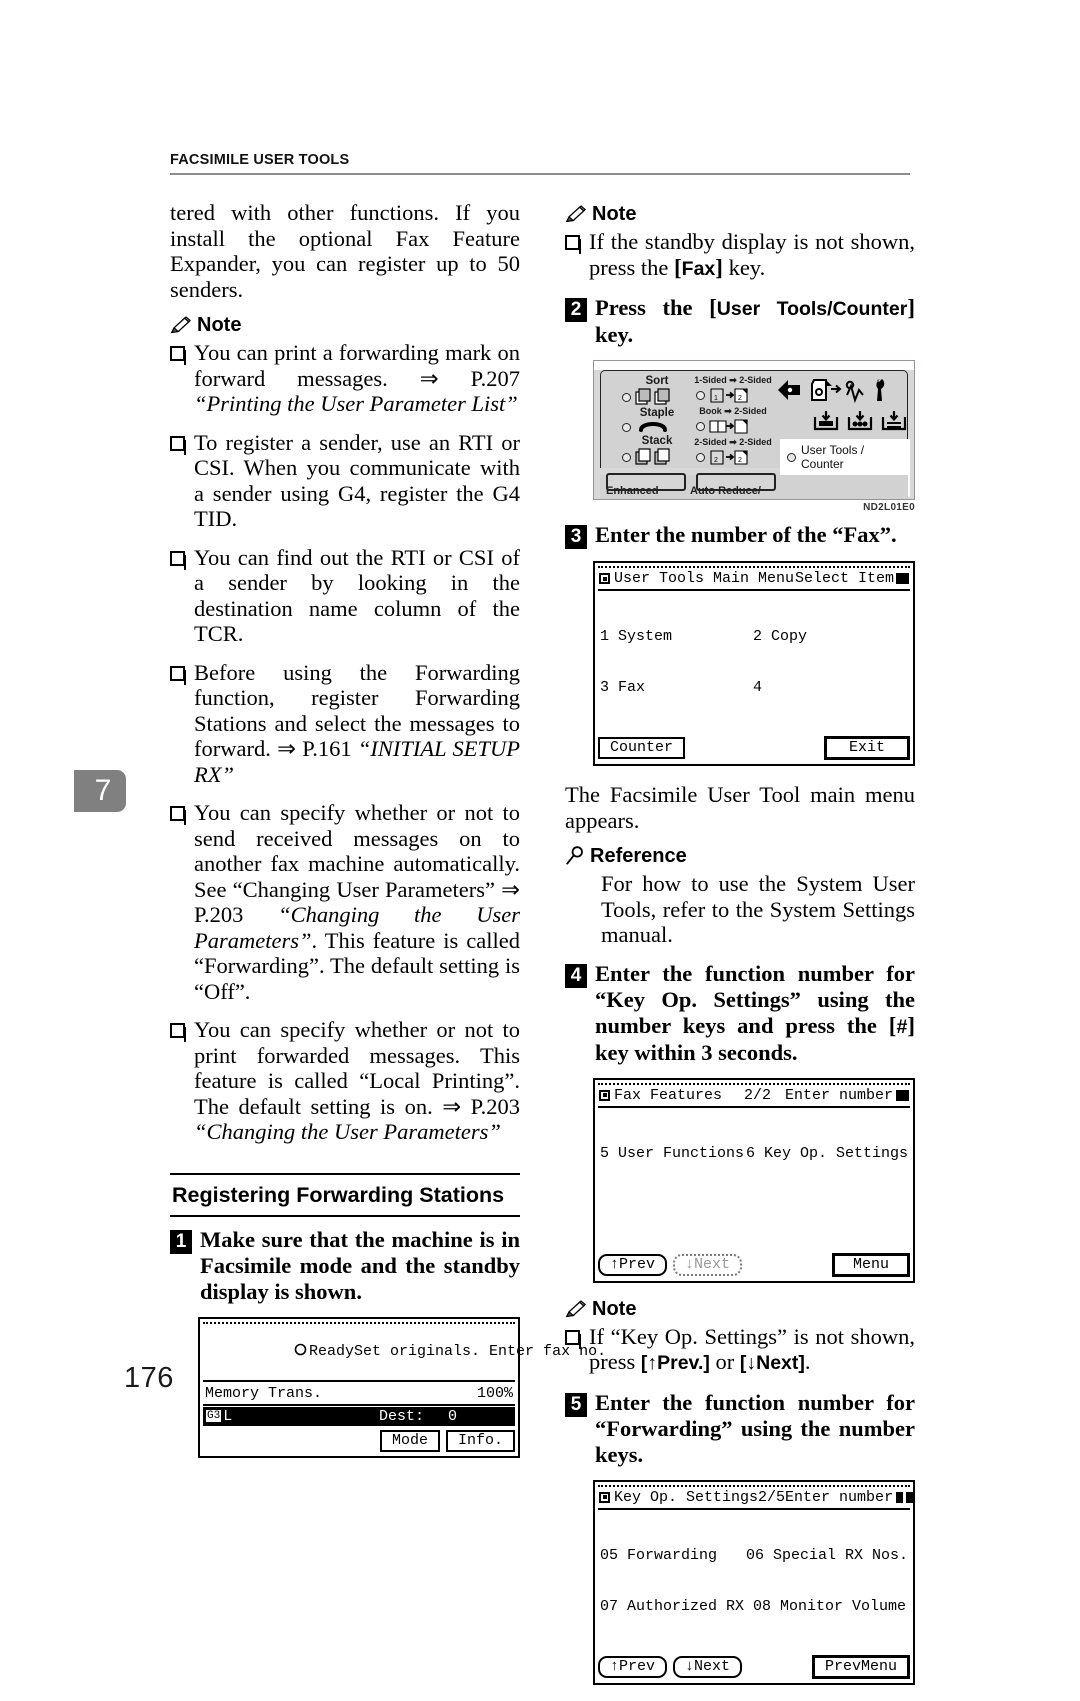 Image resolution: width=1080 pixels, height=1701 pixels. I want to click on menu-item: 1 System, so click(676, 636).